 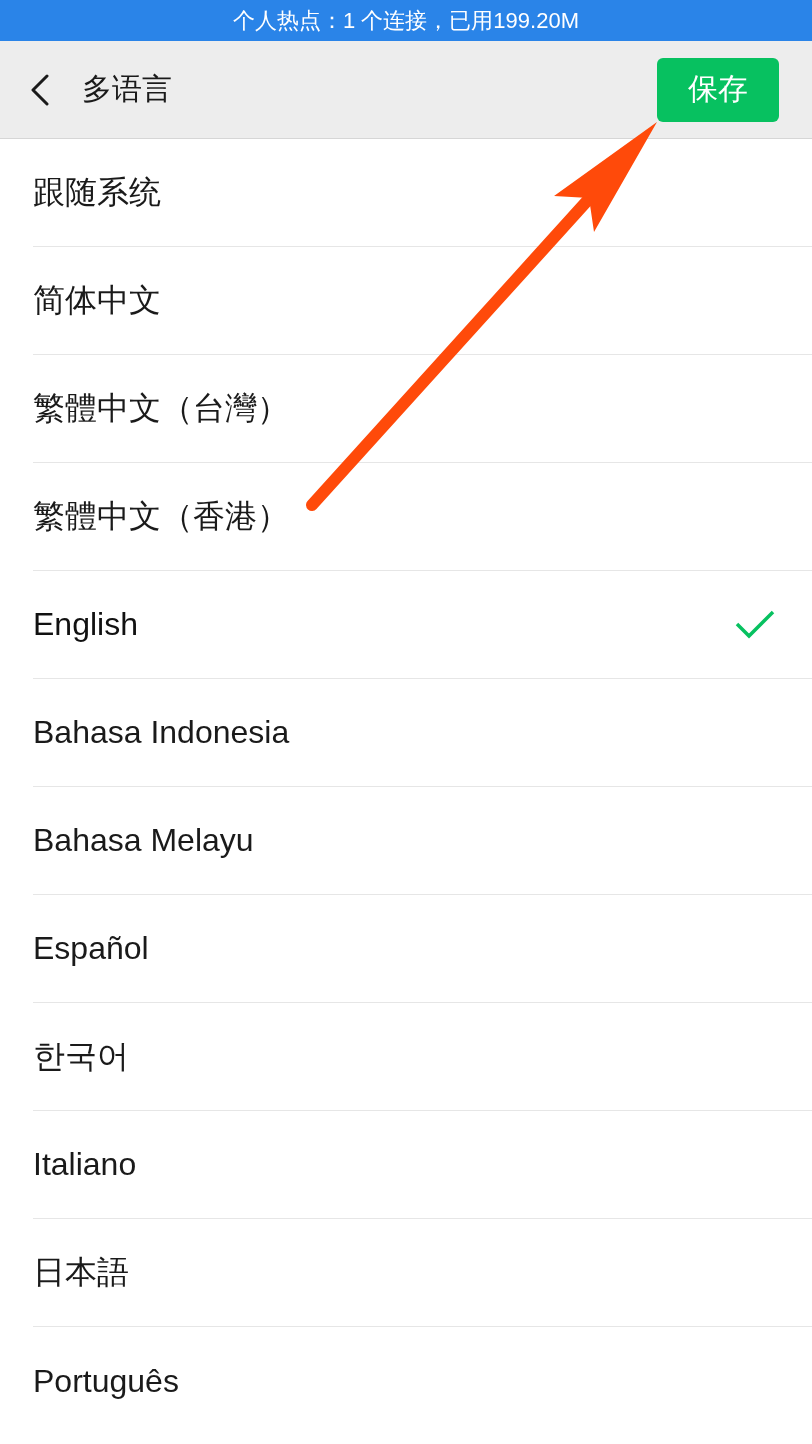 What do you see at coordinates (406, 20) in the screenshot?
I see `status-text: 个人热点：1 个连接，已用199.20M` at bounding box center [406, 20].